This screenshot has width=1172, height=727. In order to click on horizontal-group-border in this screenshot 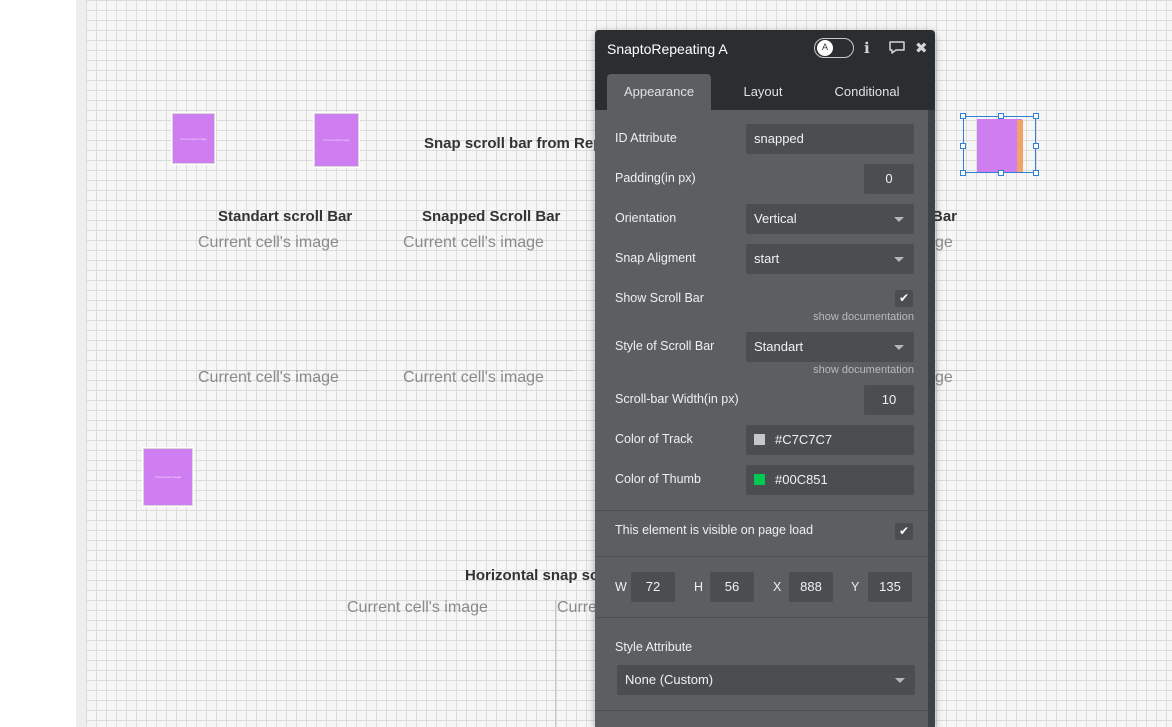, I will do `click(555, 663)`.